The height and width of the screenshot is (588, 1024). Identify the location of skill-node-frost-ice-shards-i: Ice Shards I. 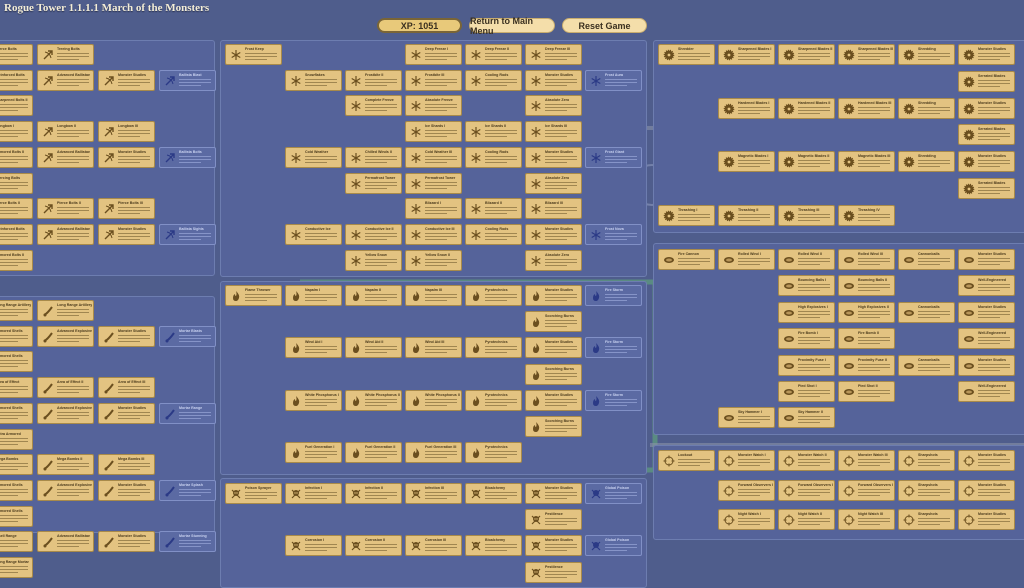
(433, 131).